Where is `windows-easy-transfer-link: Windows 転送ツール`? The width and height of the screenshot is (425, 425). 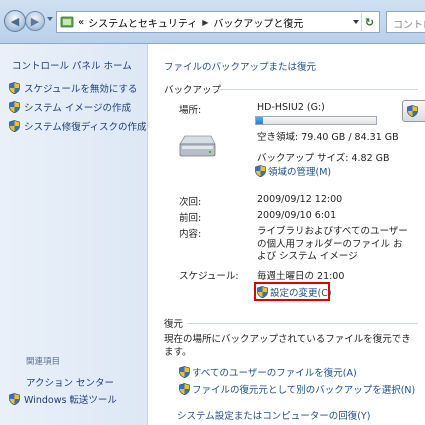
windows-easy-transfer-link: Windows 転送ツール is located at coordinates (63, 399).